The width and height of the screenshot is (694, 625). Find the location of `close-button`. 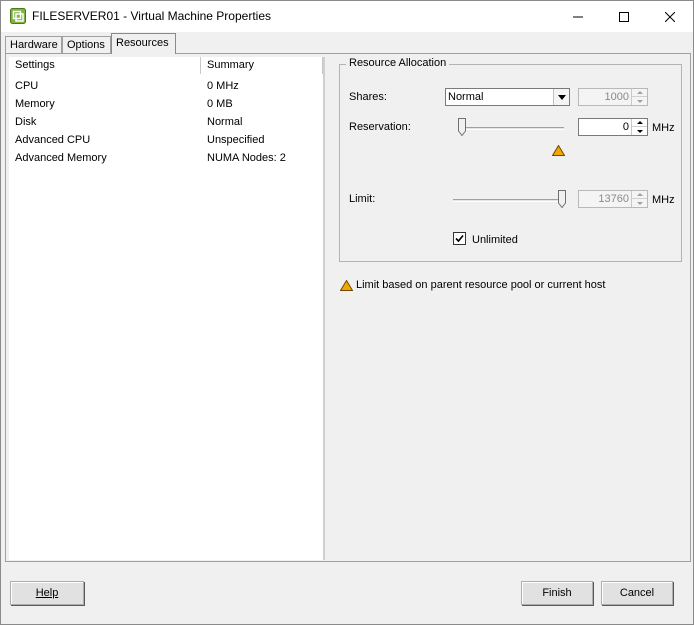

close-button is located at coordinates (670, 16).